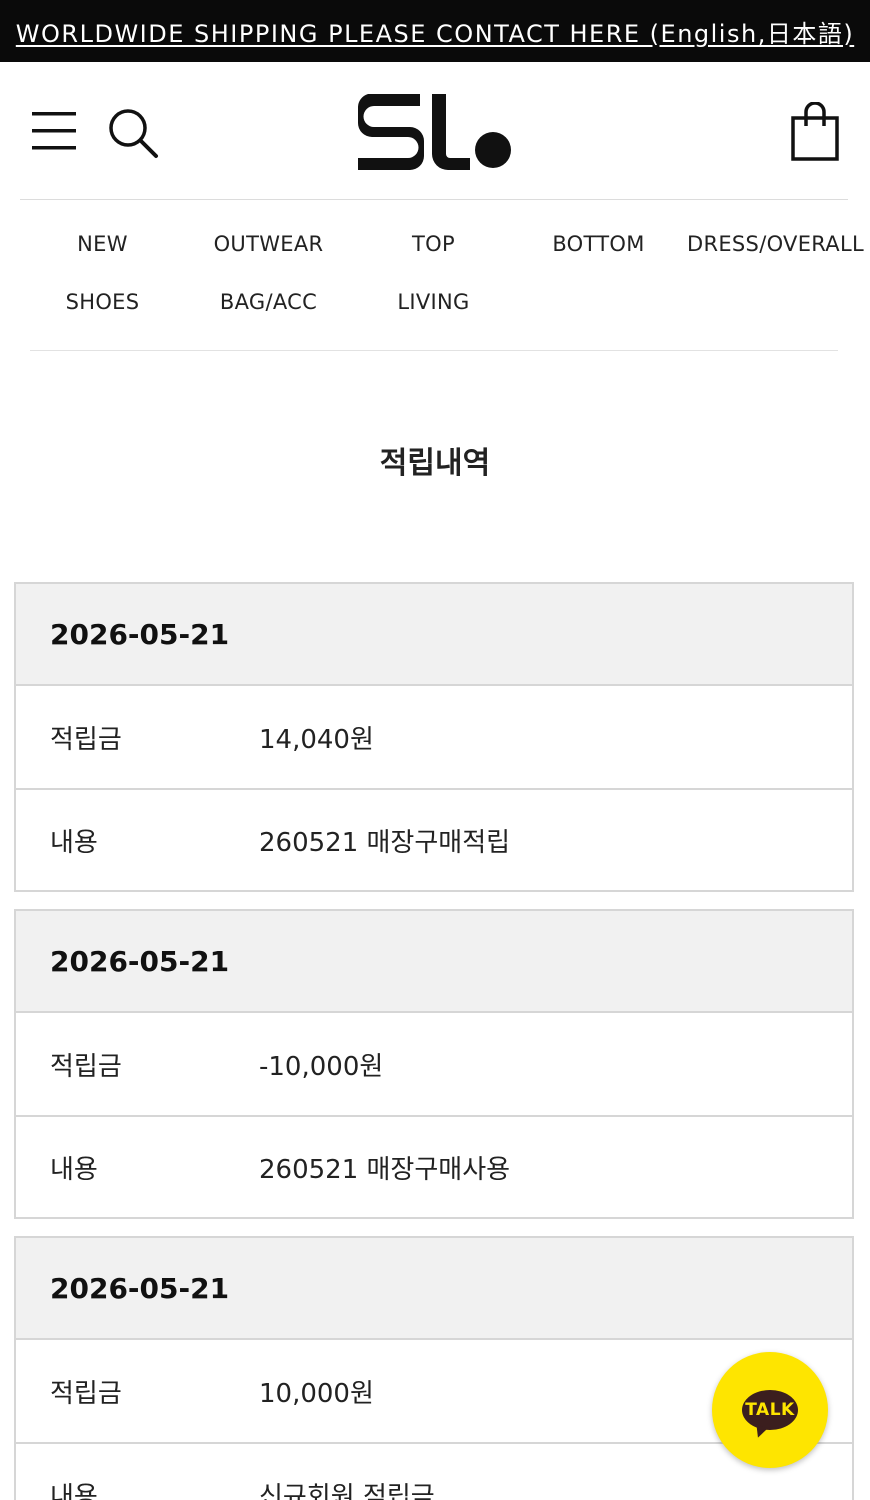  What do you see at coordinates (54, 132) in the screenshot?
I see `menu-icon` at bounding box center [54, 132].